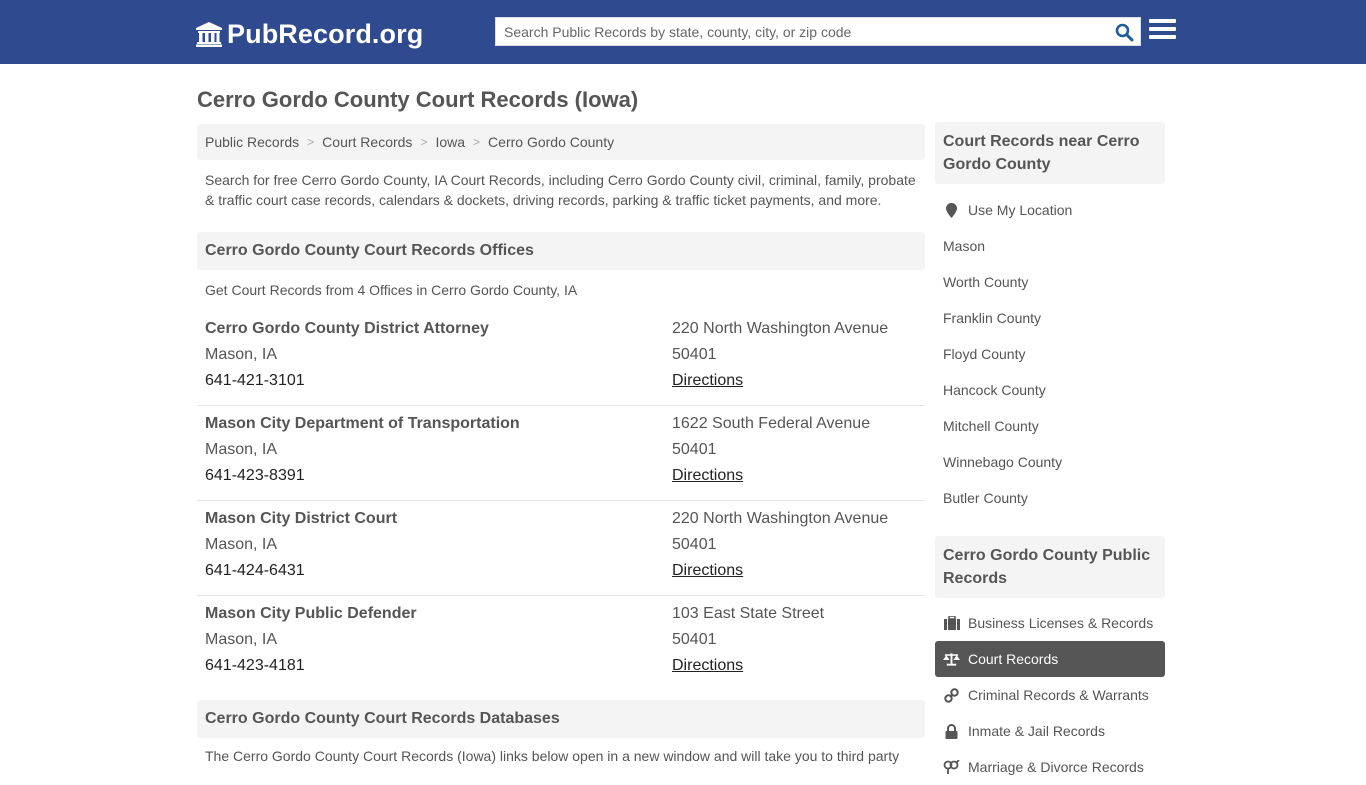 This screenshot has width=1366, height=785. I want to click on nearby-link-butler-county: Butler County, so click(1050, 498).